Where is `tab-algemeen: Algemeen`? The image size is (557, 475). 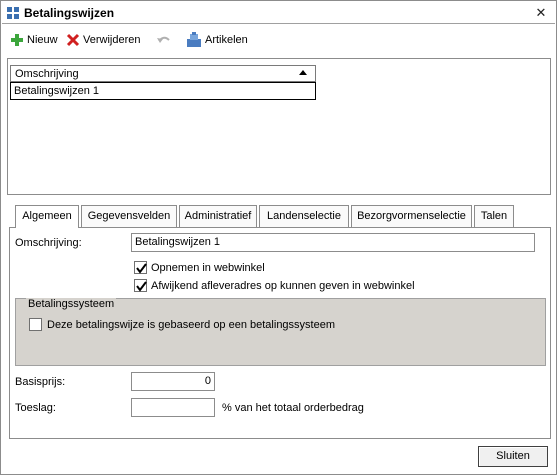
tab-algemeen: Algemeen is located at coordinates (47, 216).